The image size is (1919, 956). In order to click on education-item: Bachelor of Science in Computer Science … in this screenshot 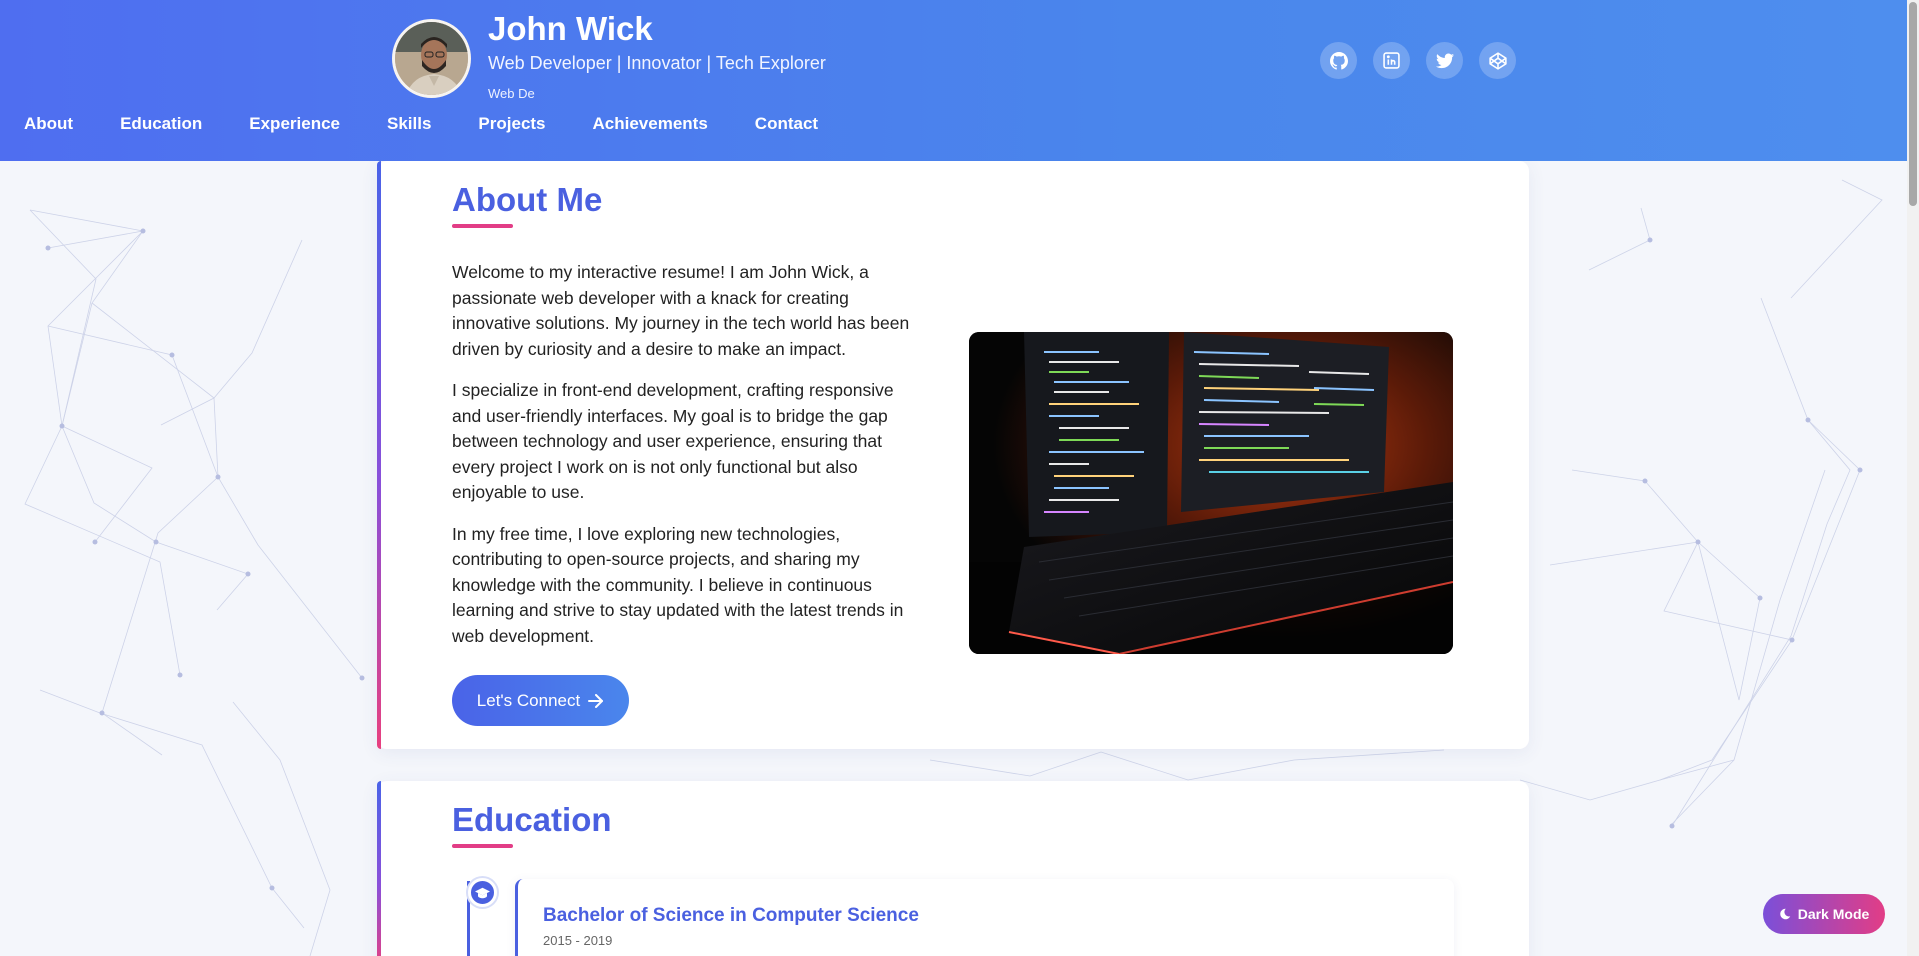, I will do `click(984, 917)`.